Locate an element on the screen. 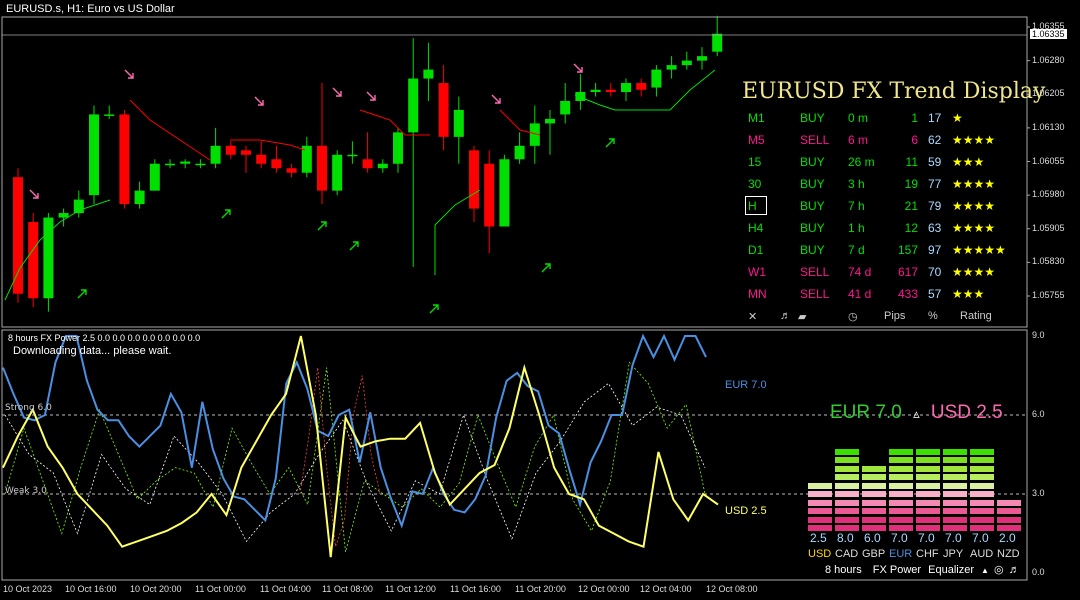  view-button: Equalizer is located at coordinates (951, 570).